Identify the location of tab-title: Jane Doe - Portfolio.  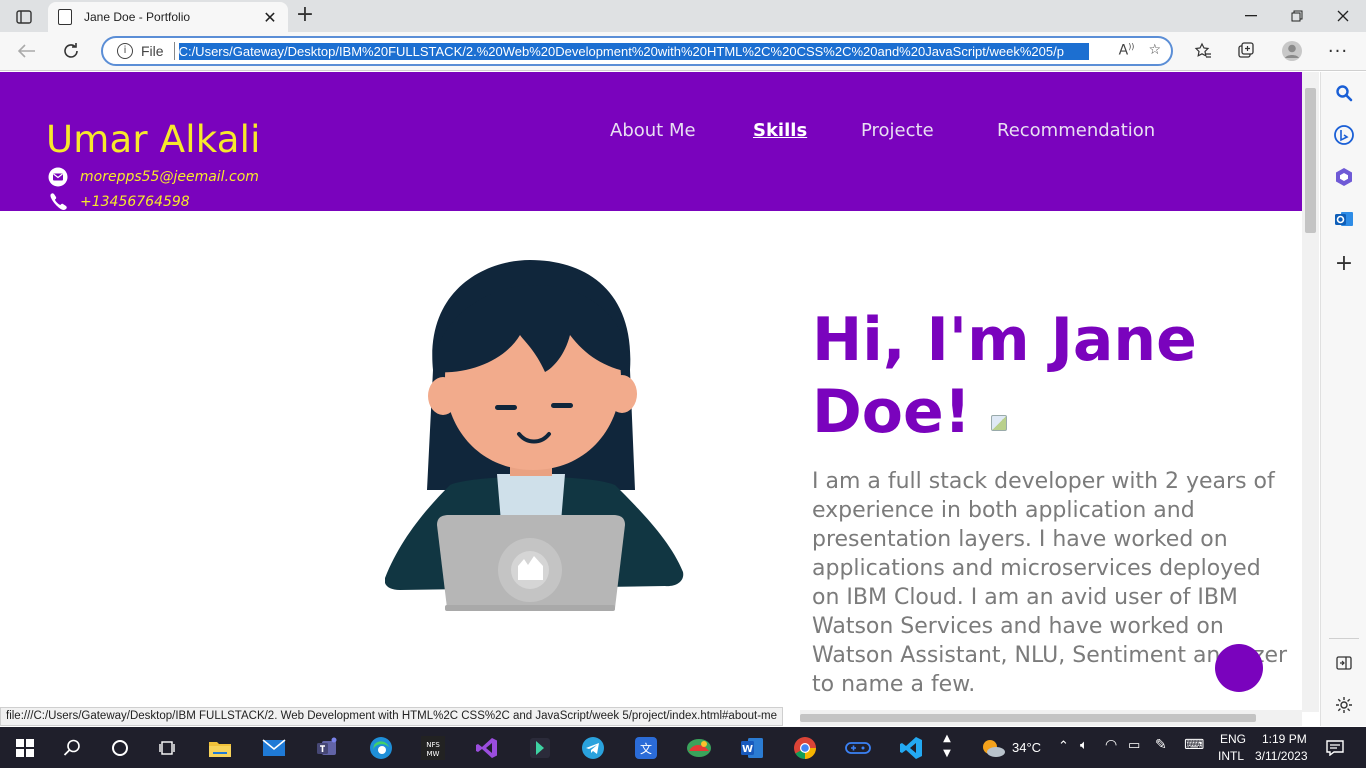
(137, 17).